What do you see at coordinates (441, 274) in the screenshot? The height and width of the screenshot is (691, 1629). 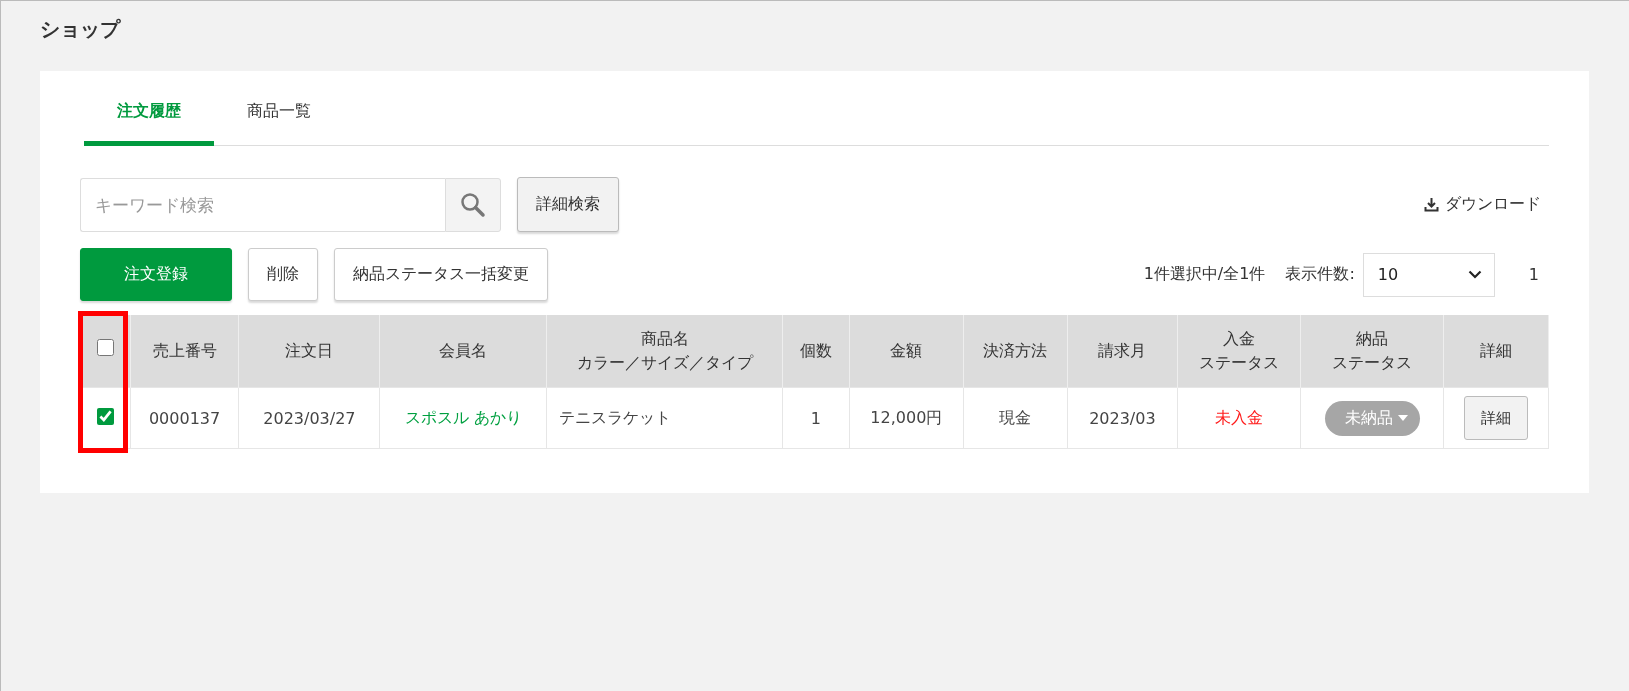 I see `action-button: 納品ステータス一括変更` at bounding box center [441, 274].